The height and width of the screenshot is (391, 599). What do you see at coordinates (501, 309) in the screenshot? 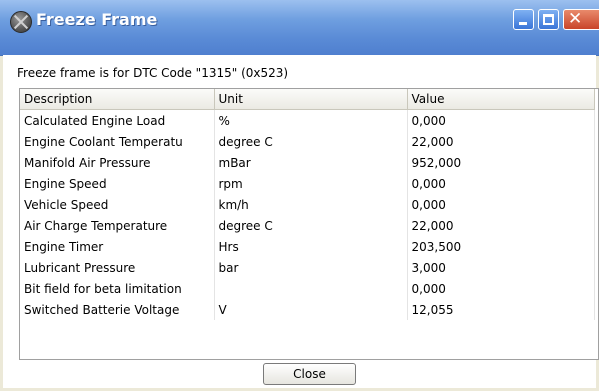
I see `cell-value: 12,055` at bounding box center [501, 309].